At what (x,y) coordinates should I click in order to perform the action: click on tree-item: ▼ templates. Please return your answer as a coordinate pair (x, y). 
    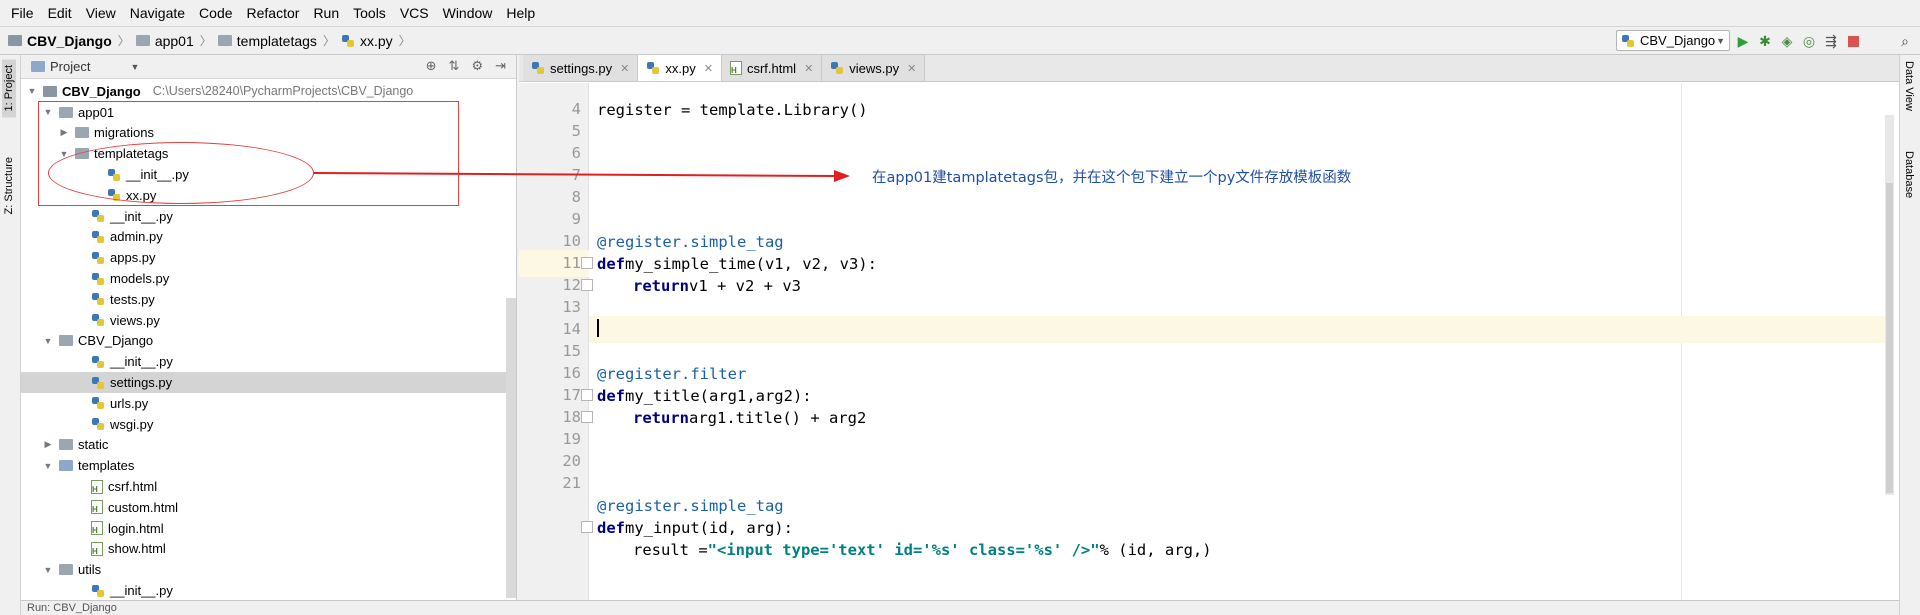
    Looking at the image, I should click on (268, 465).